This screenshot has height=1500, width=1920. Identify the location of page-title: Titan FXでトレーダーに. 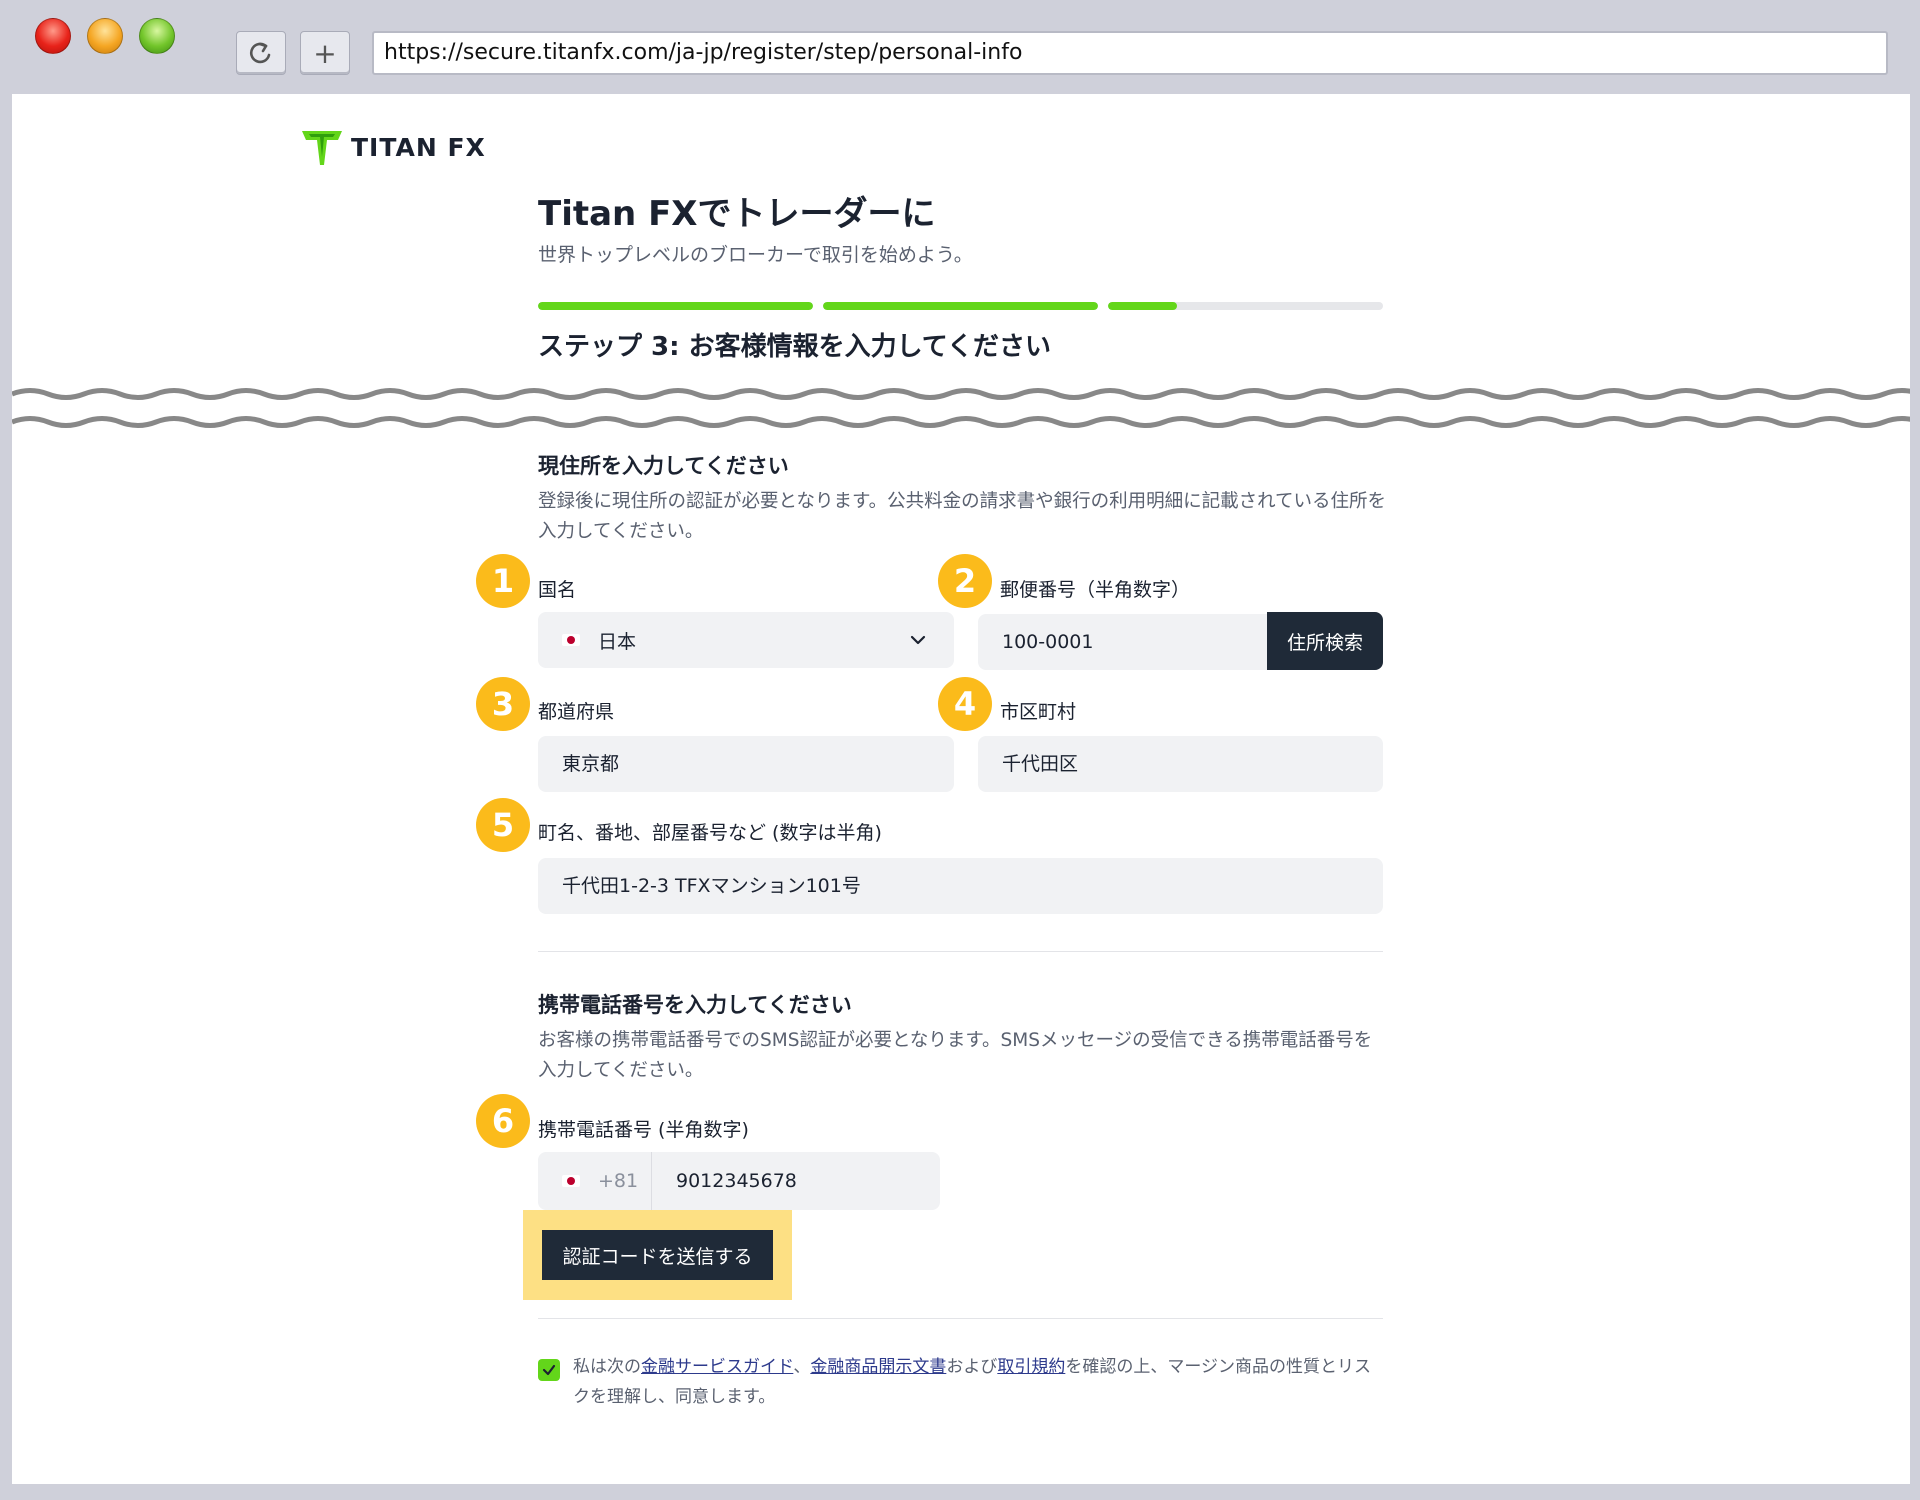
(737, 214).